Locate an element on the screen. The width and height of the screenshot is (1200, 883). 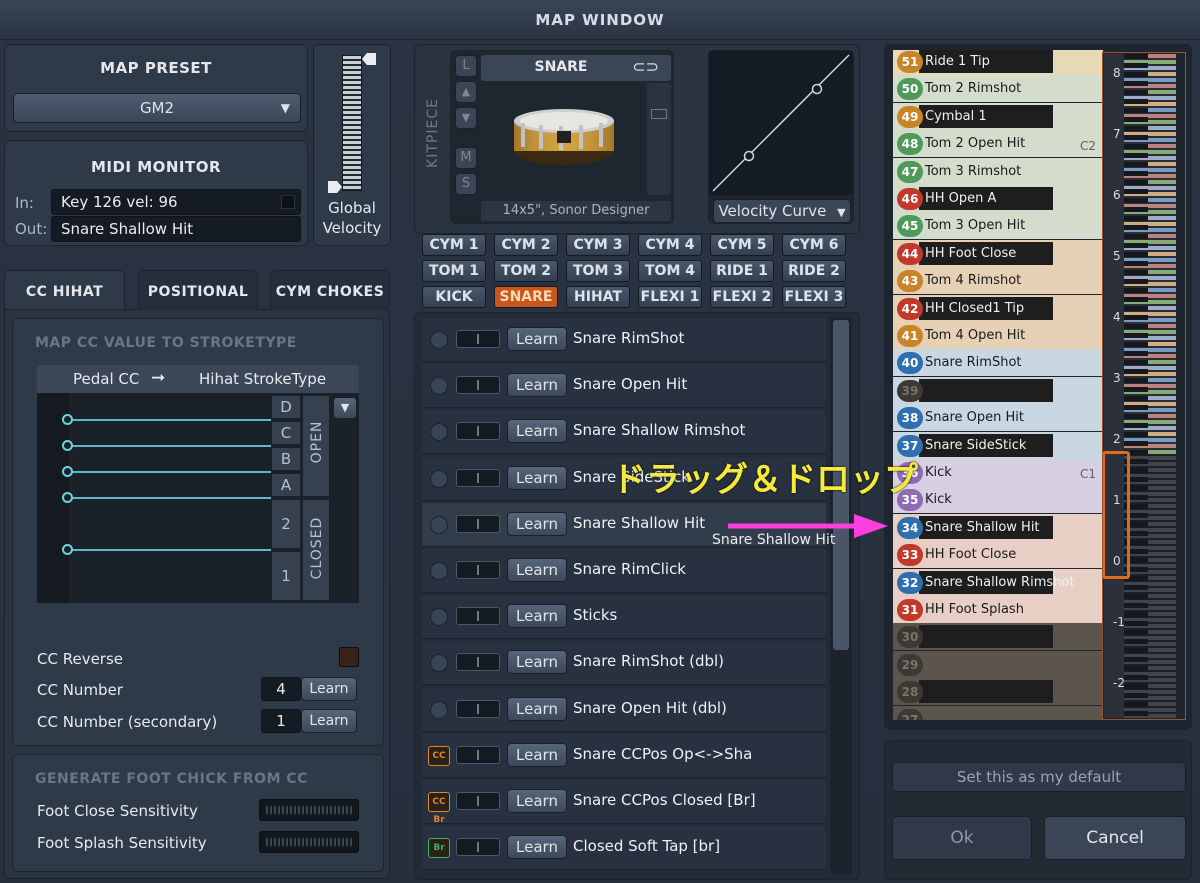
threshold-line-d is located at coordinates (169, 420).